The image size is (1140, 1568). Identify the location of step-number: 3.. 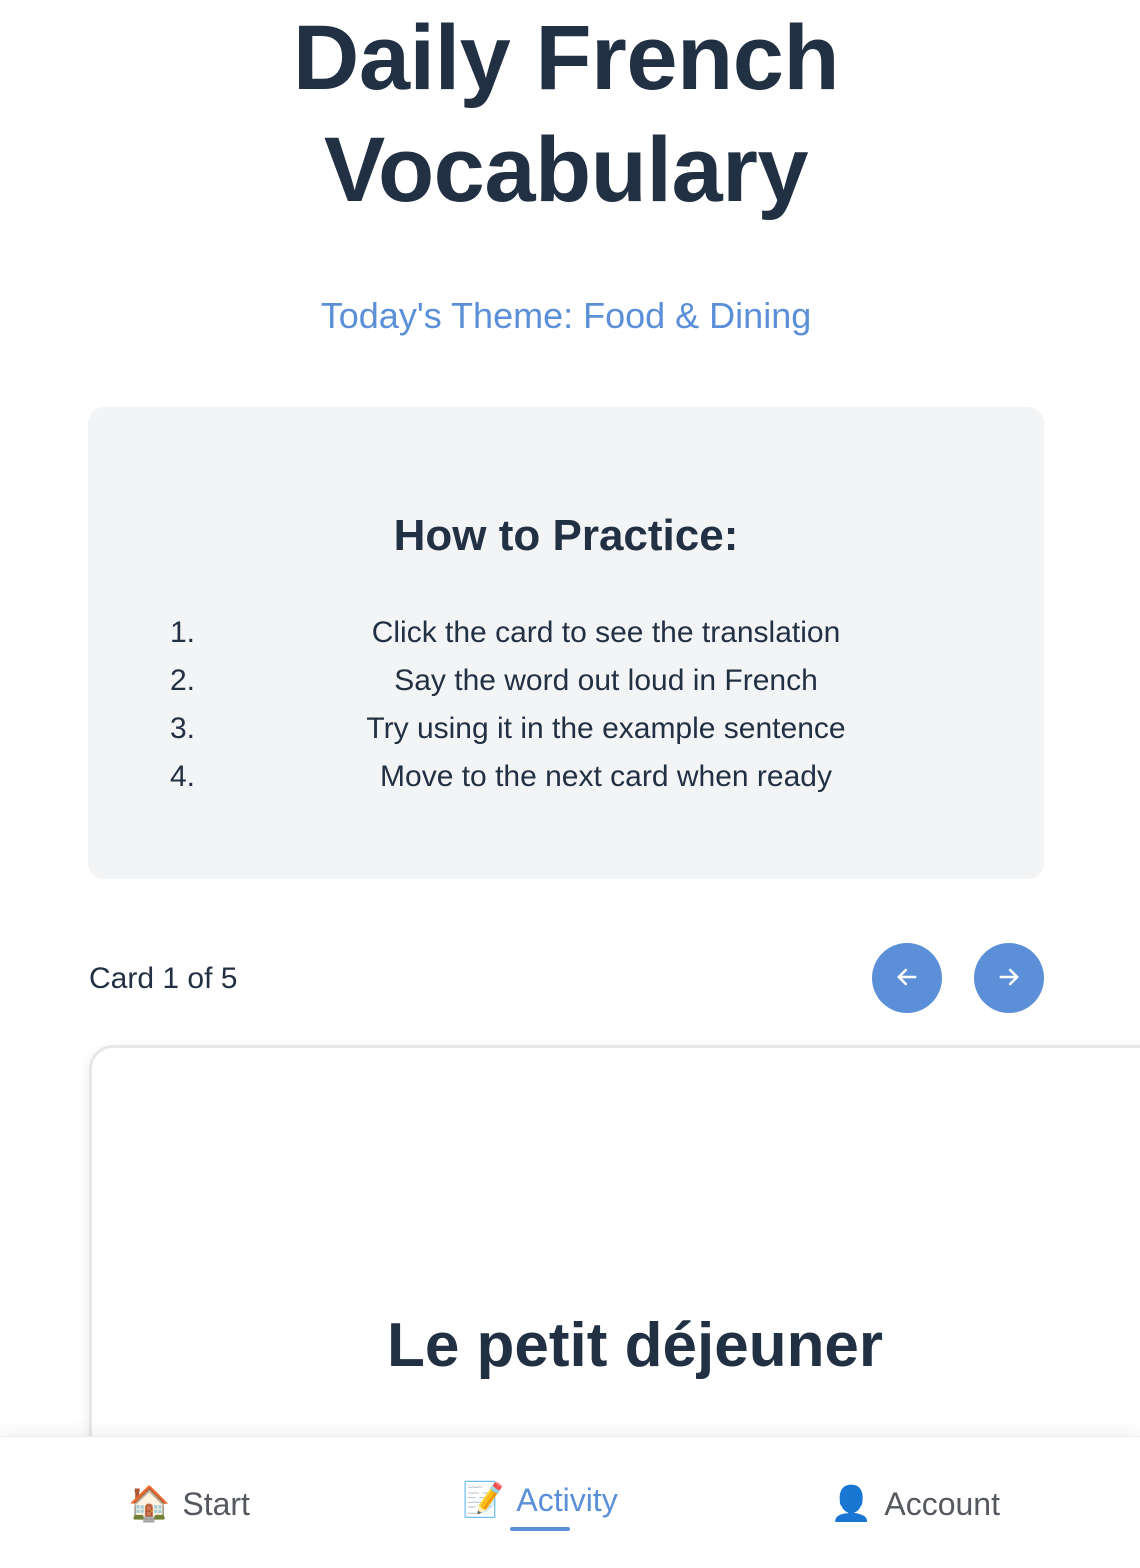
(183, 728).